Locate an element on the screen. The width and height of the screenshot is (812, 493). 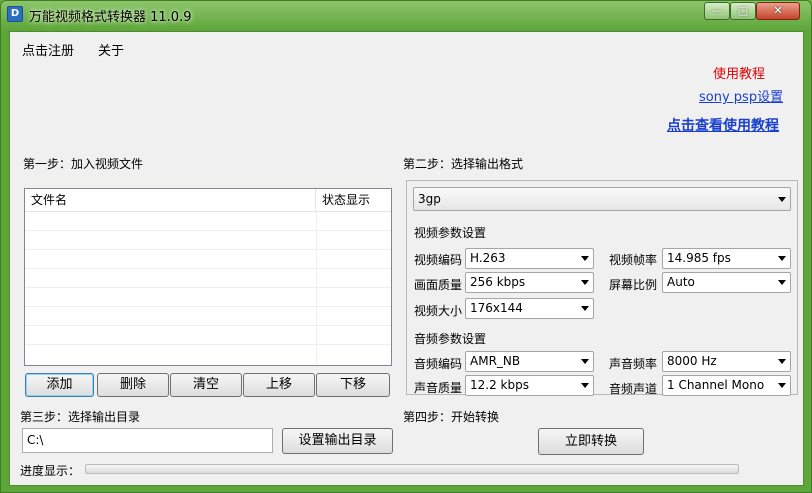
audio-channel-label: 音频声道 is located at coordinates (633, 389).